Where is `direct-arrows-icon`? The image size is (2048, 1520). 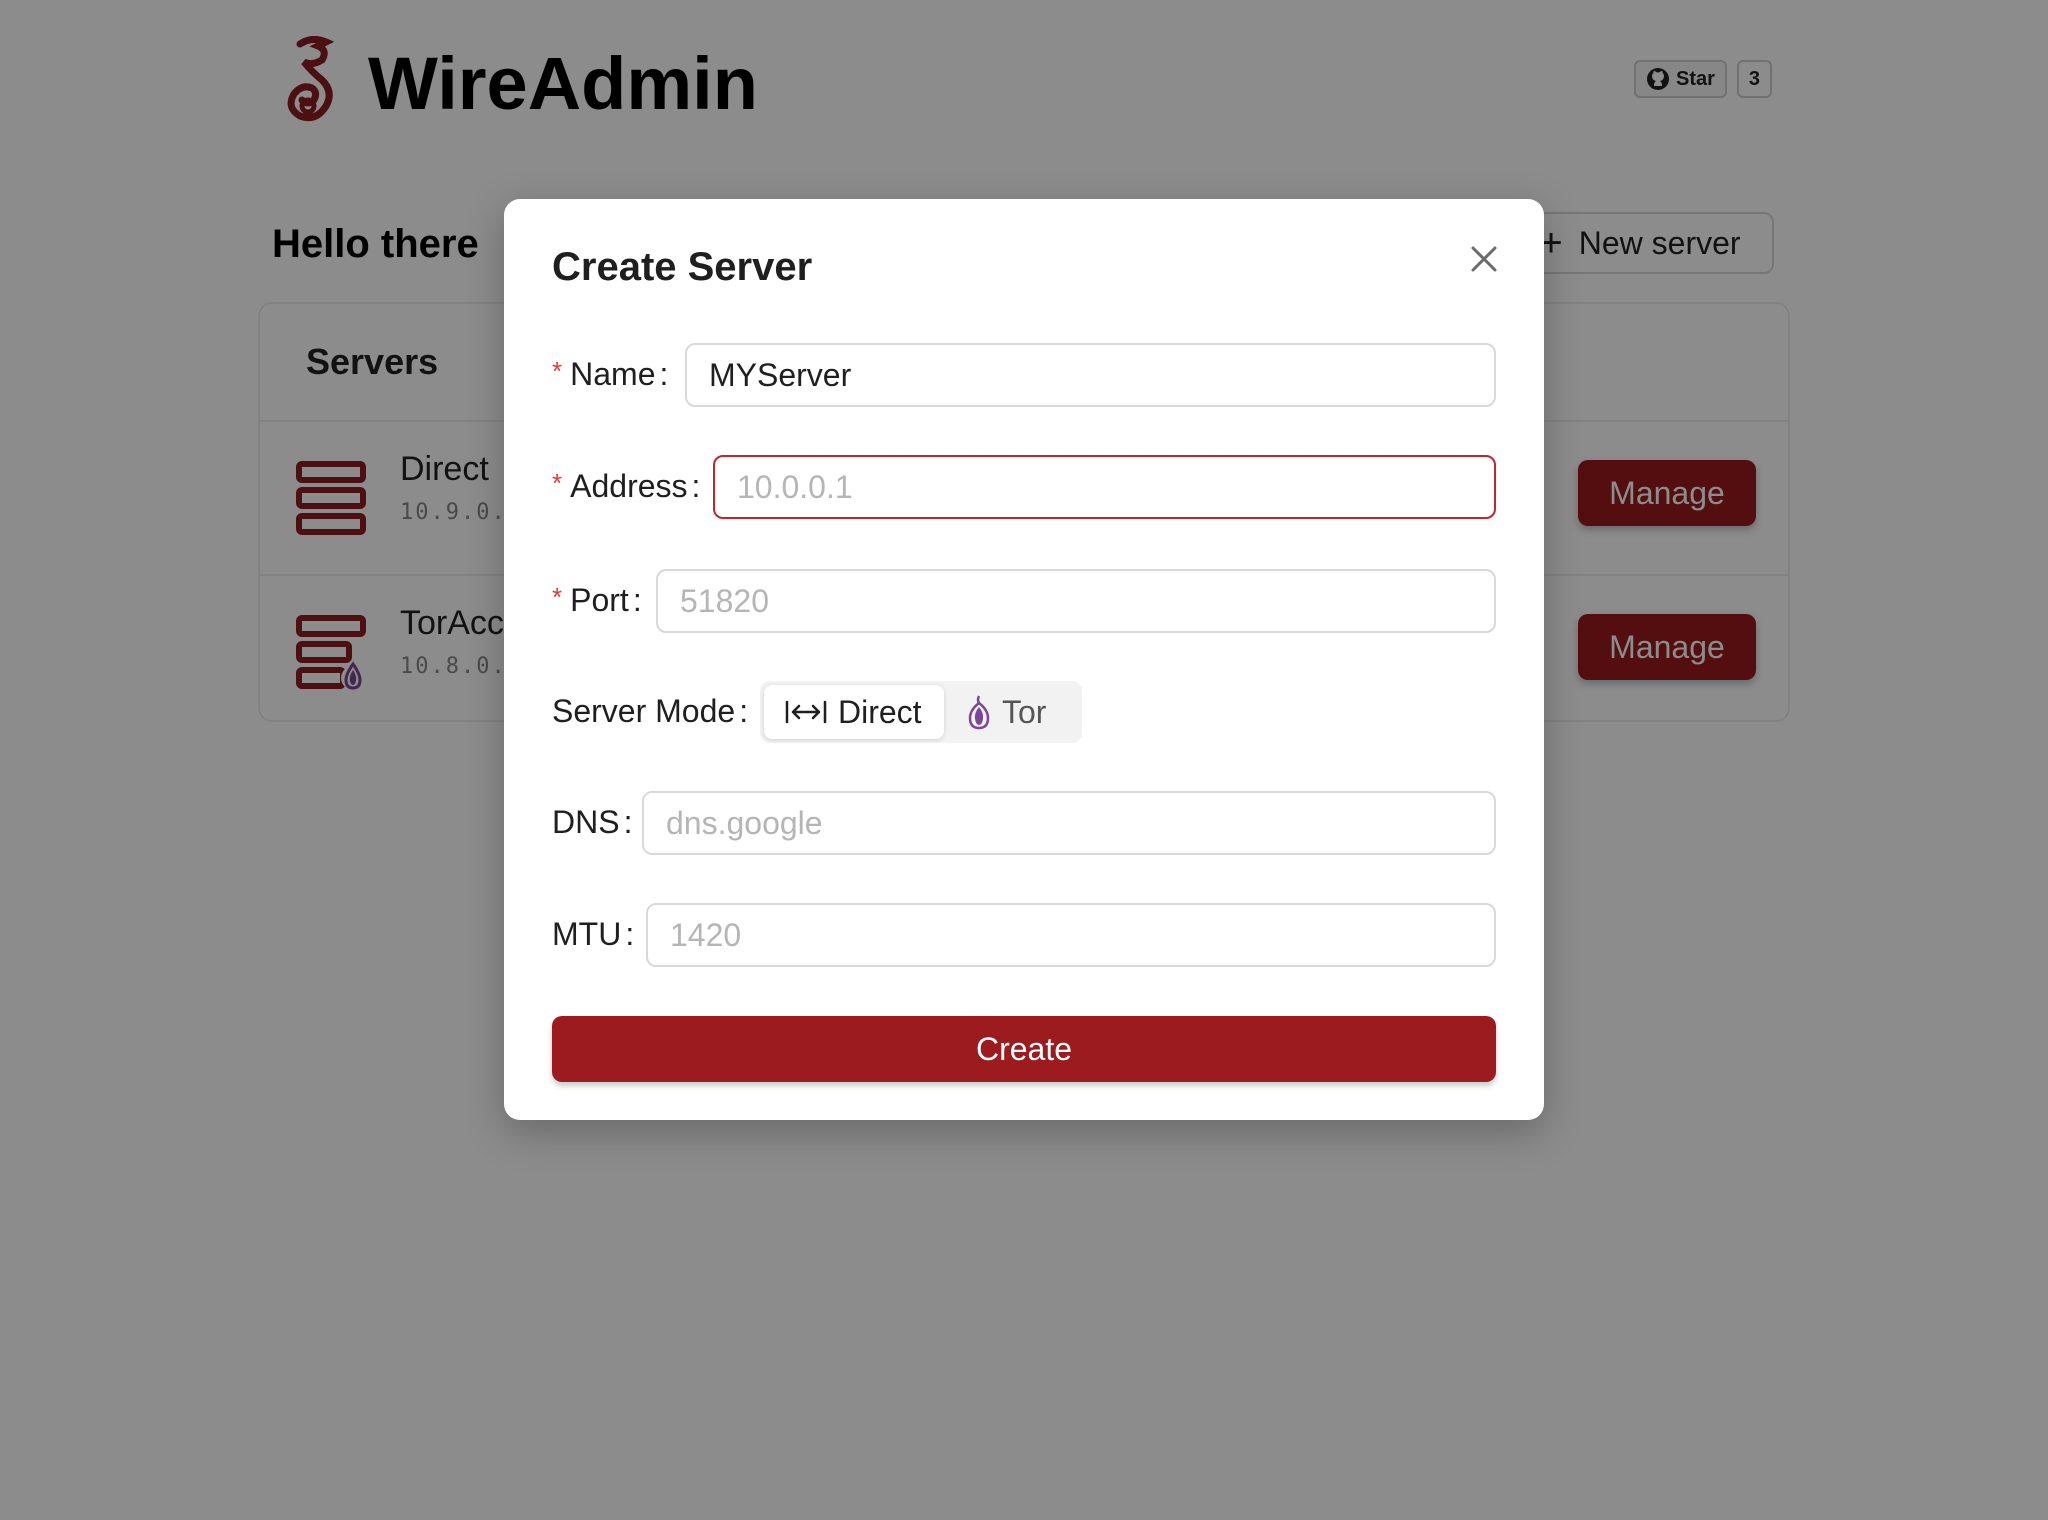
direct-arrows-icon is located at coordinates (806, 712).